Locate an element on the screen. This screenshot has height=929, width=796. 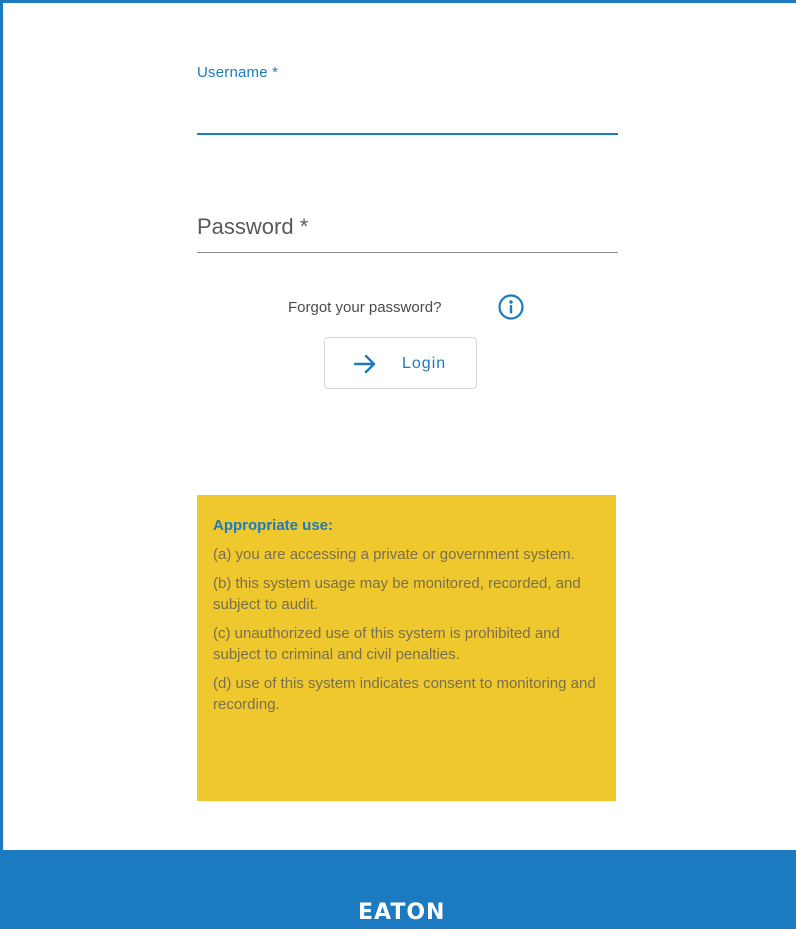
username-label: Username * is located at coordinates (238, 72).